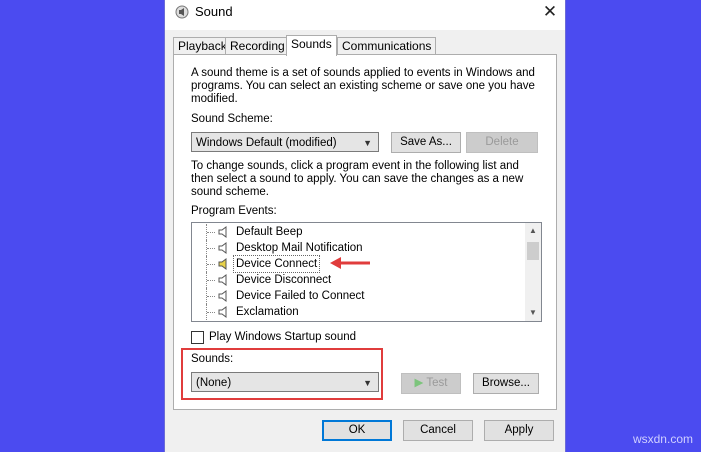 This screenshot has height=452, width=701. I want to click on list-scrollbar: ▲ ▼, so click(533, 272).